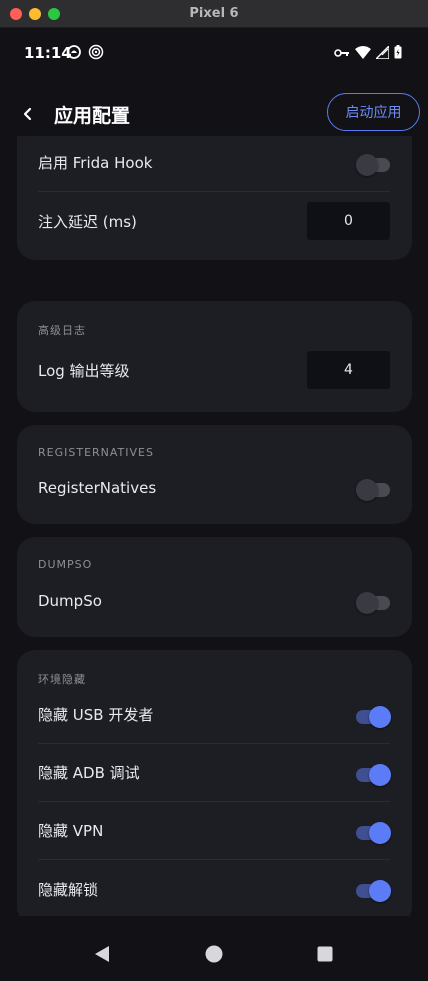 The height and width of the screenshot is (981, 428). What do you see at coordinates (214, 488) in the screenshot?
I see `register-natives-row: RegisterNatives` at bounding box center [214, 488].